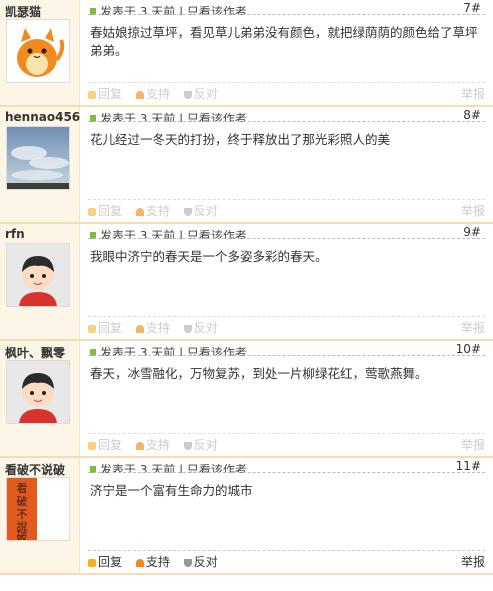 Image resolution: width=493 pixels, height=591 pixels. I want to click on author-sidebar: rfn, so click(40, 281).